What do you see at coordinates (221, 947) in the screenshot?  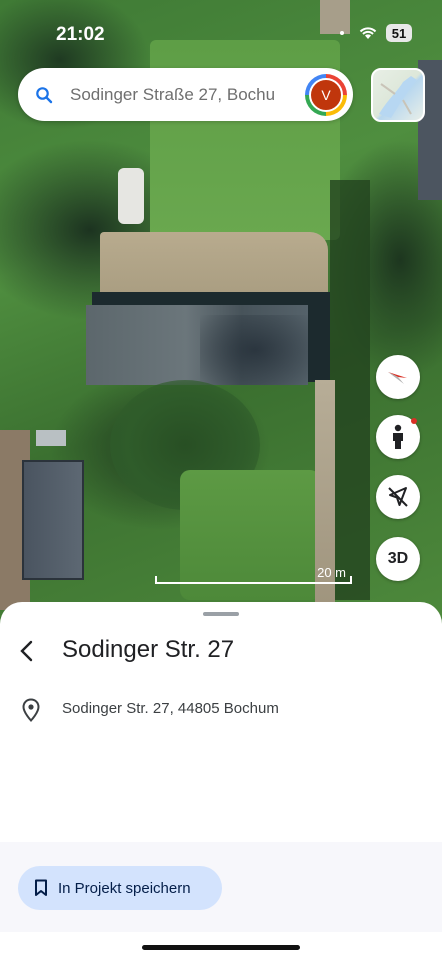 I see `home-indicator` at bounding box center [221, 947].